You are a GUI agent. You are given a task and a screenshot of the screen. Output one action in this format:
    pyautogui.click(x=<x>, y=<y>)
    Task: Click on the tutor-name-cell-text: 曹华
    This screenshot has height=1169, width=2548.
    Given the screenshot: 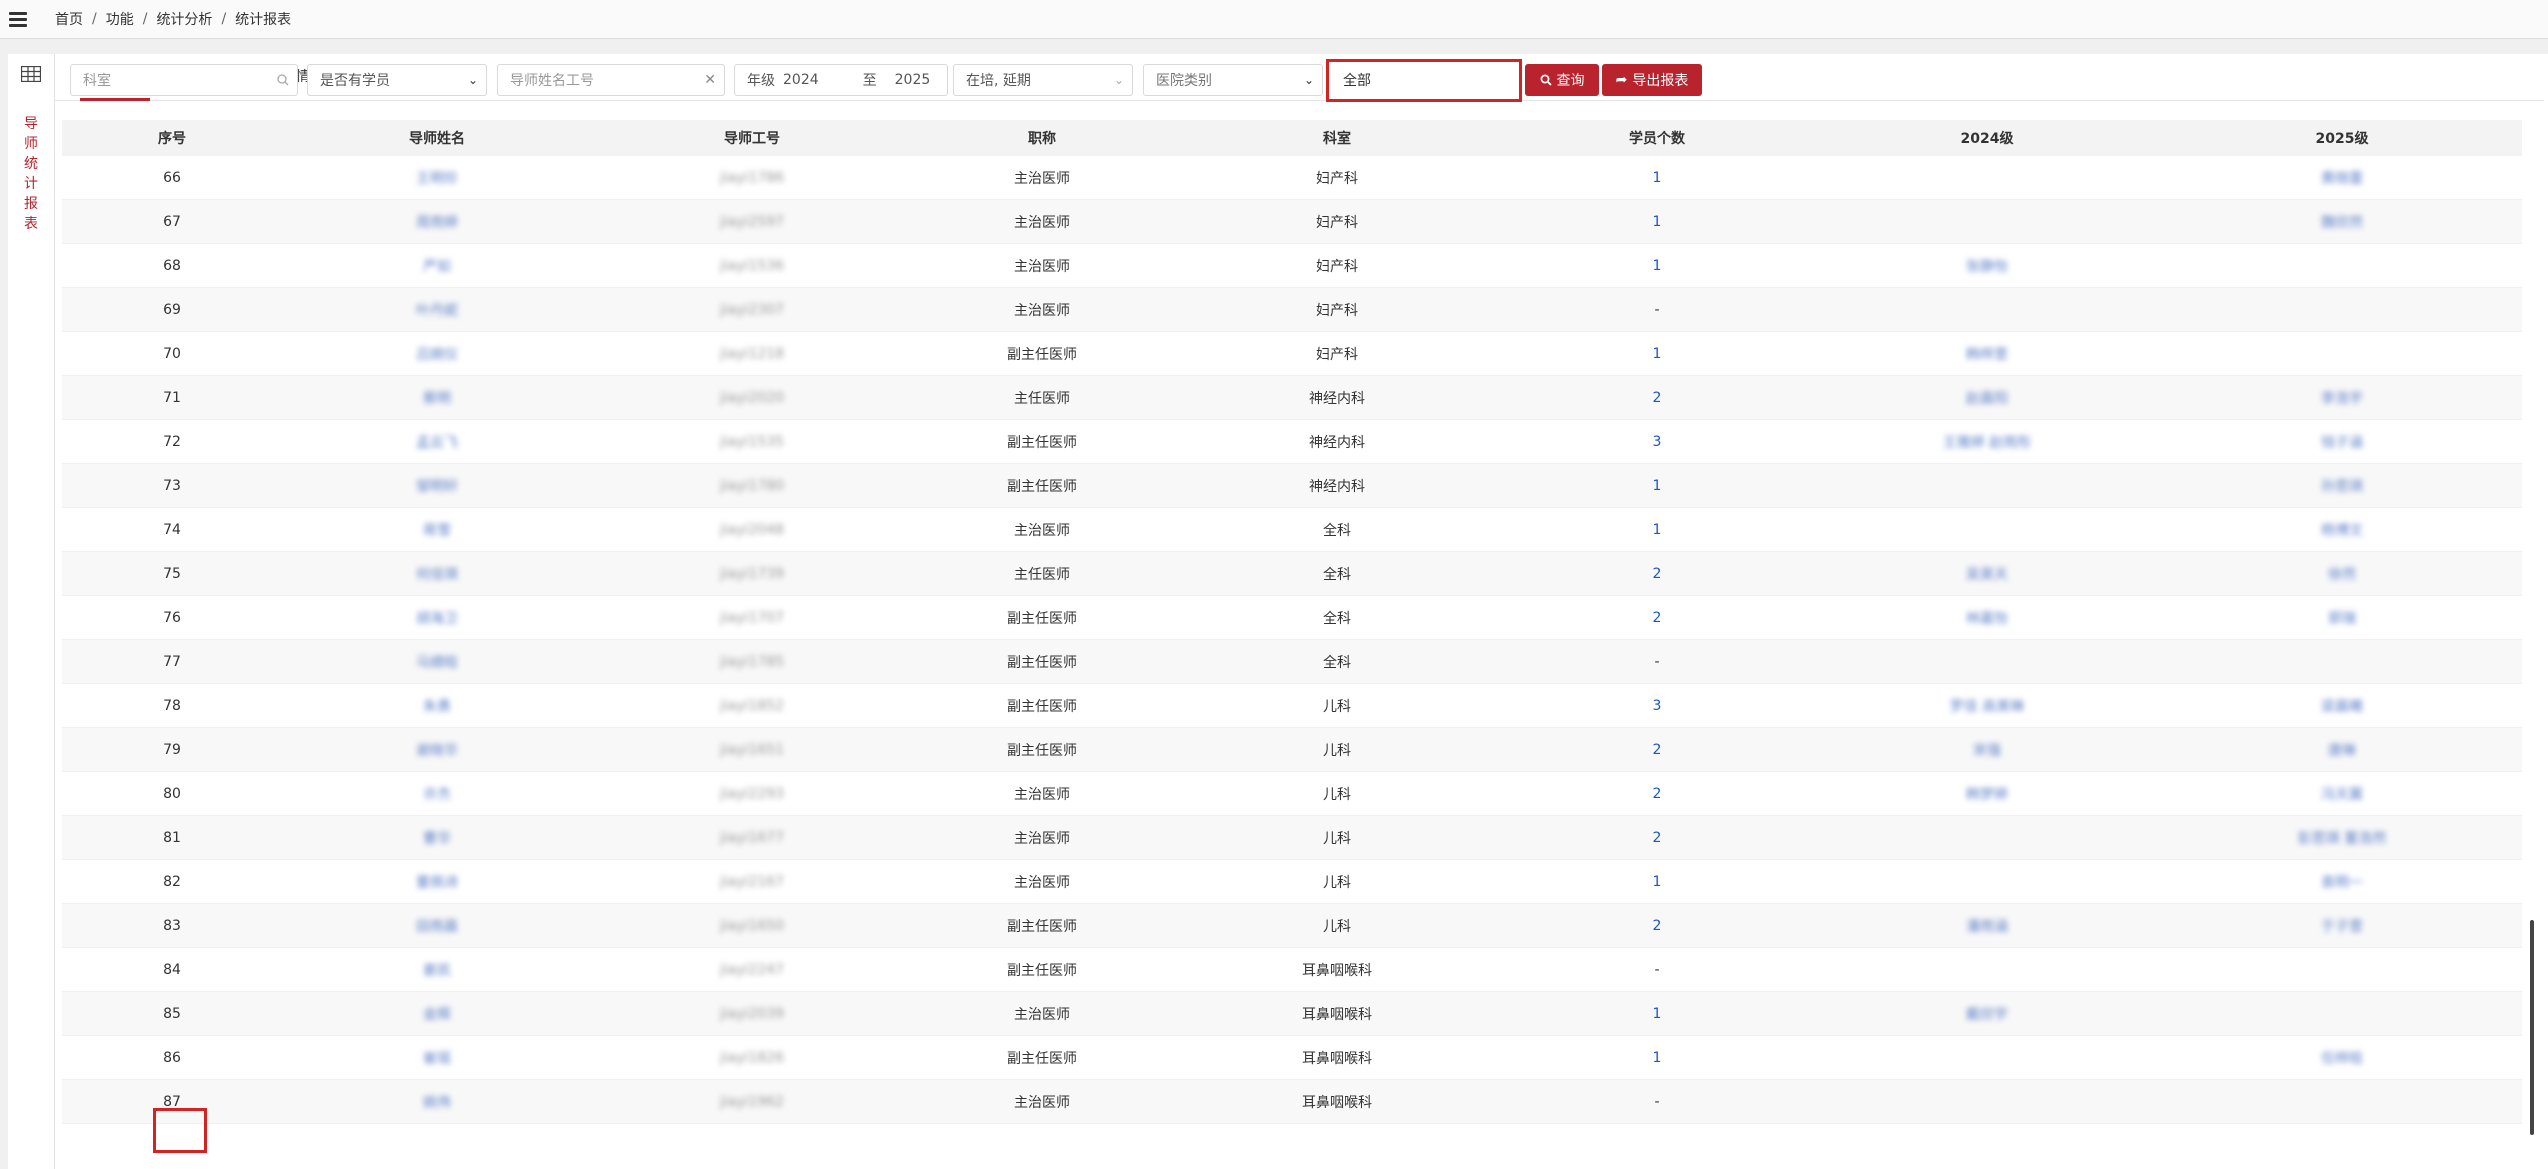 What is the action you would take?
    pyautogui.click(x=437, y=839)
    